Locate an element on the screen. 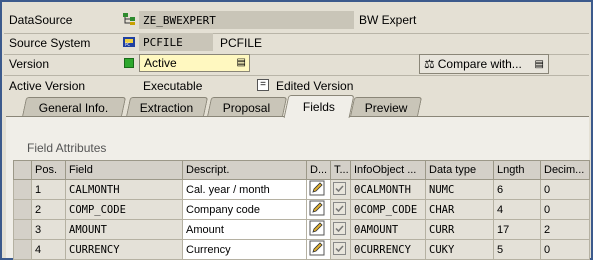 The height and width of the screenshot is (260, 593). datatype-cell: NUMC is located at coordinates (459, 189).